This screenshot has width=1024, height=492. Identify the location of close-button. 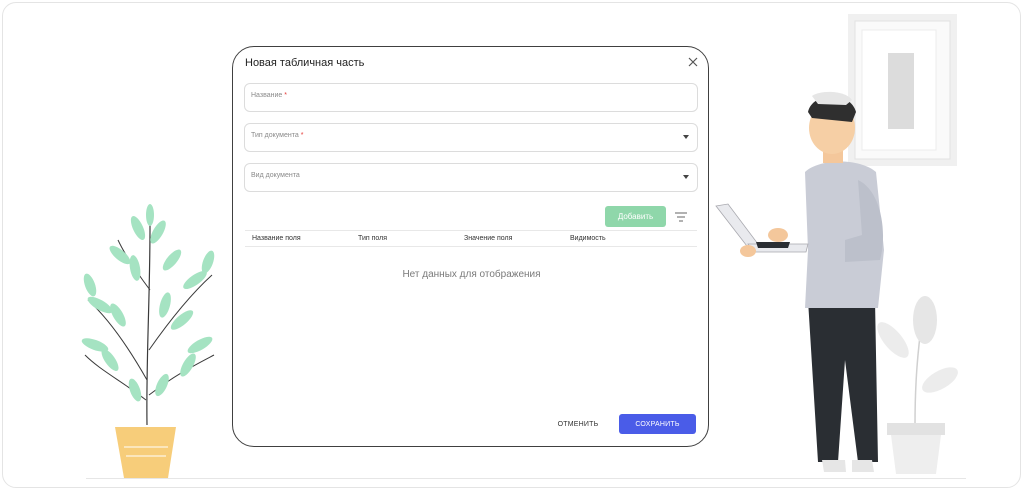
(693, 62).